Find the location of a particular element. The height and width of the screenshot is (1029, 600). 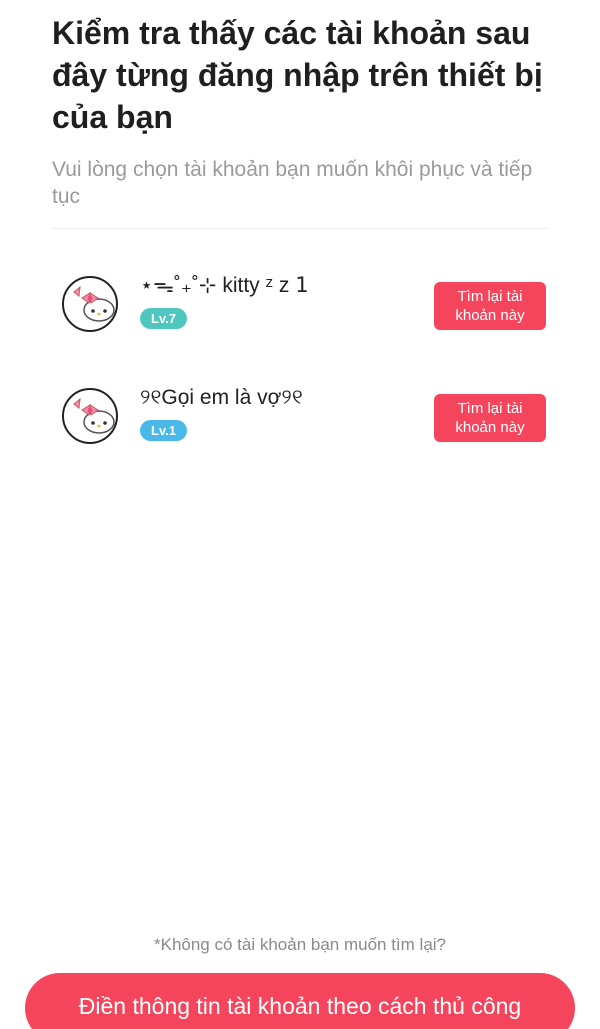

account-name: ୨୧Gọi em là vợ୨୧ is located at coordinates (221, 397).